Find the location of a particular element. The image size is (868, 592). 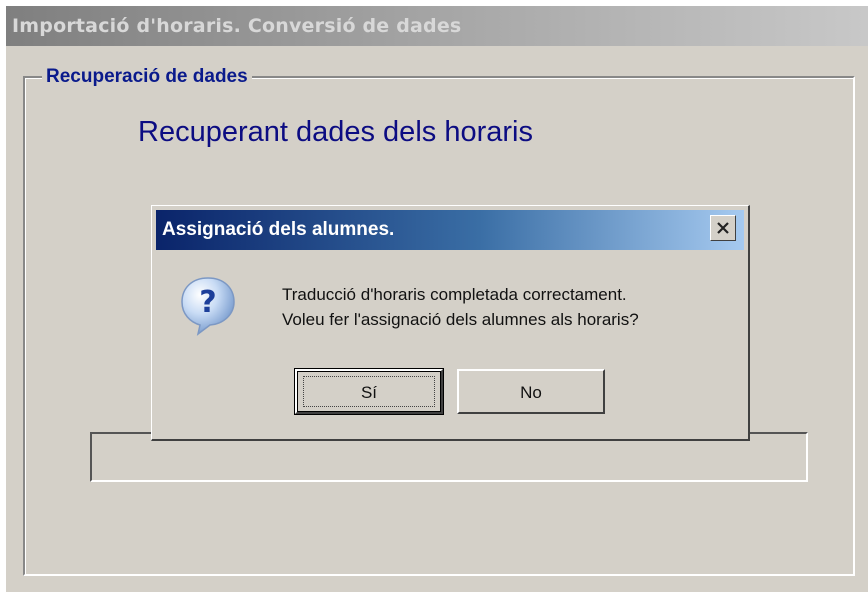

close-button is located at coordinates (723, 228).